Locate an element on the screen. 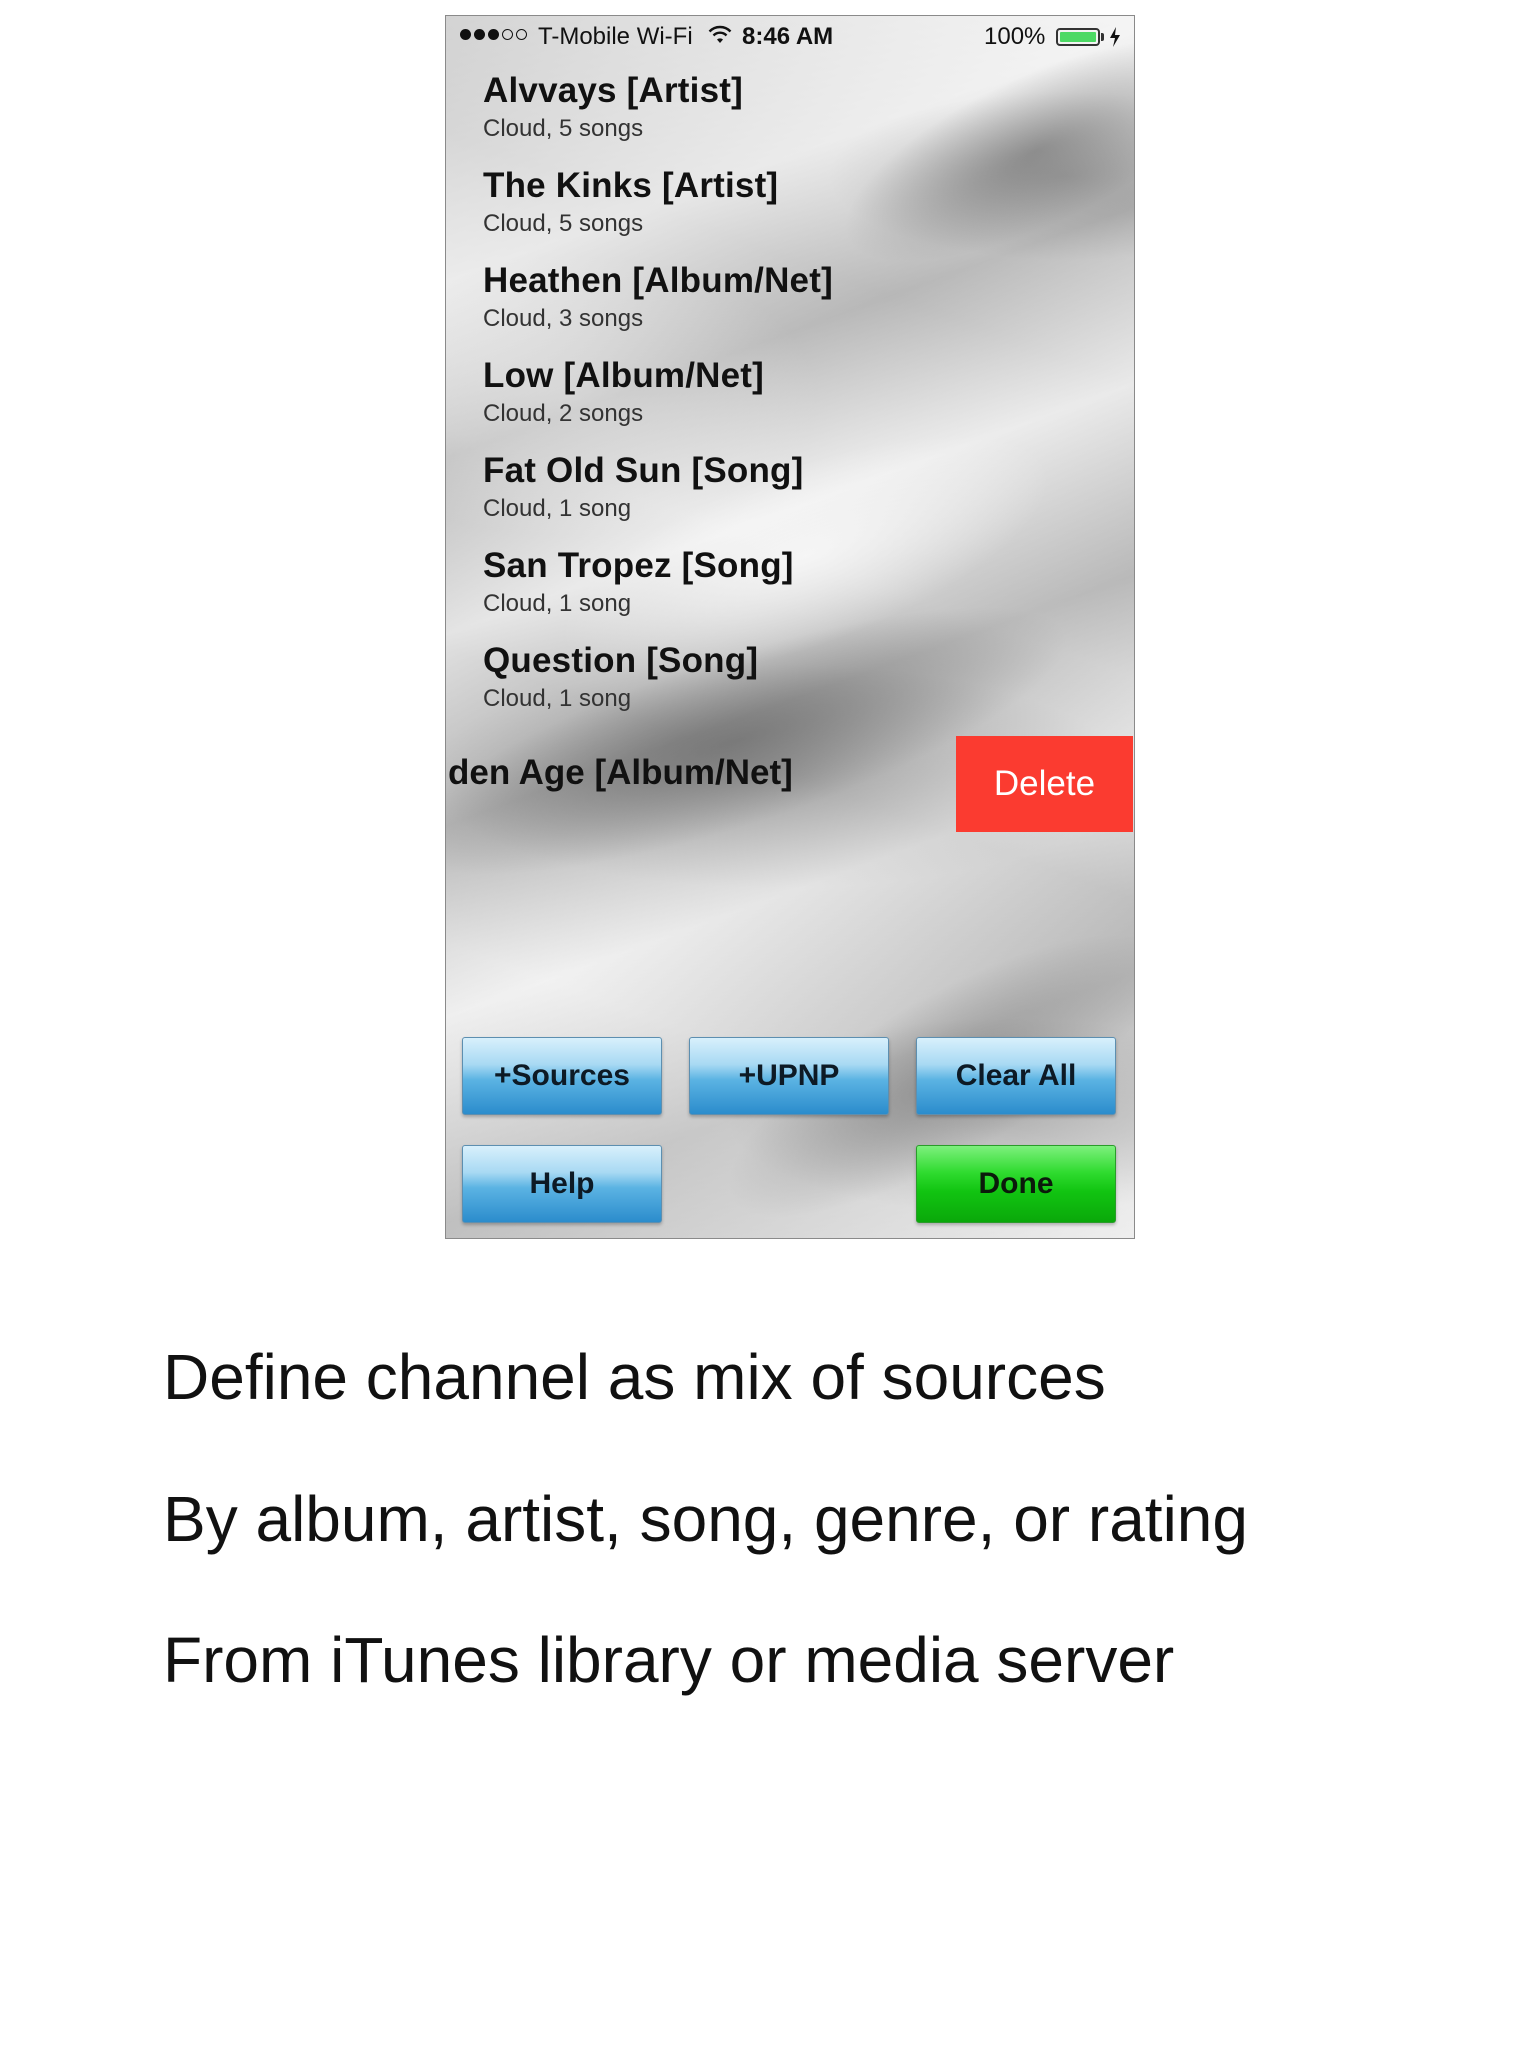 The image size is (1536, 2048). list-item: Fat Old Sun [Song] Cloud, 1 song is located at coordinates (643, 487).